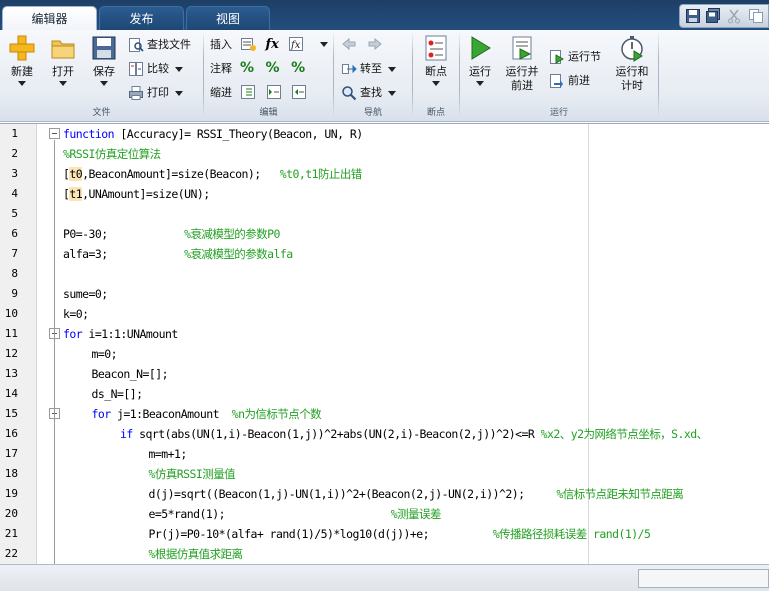  I want to click on line-number: 22, so click(11, 553).